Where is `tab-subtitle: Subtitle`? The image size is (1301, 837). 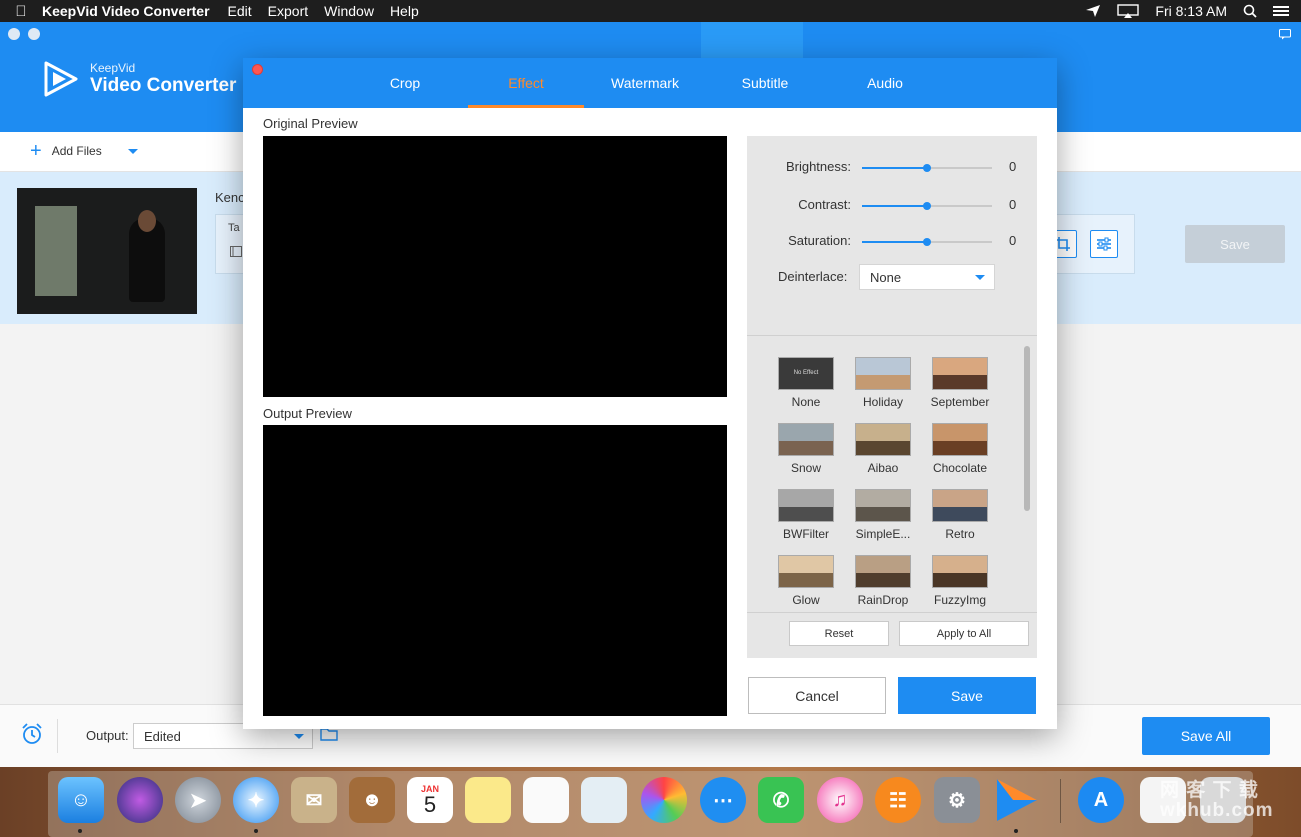
tab-subtitle: Subtitle is located at coordinates (765, 83).